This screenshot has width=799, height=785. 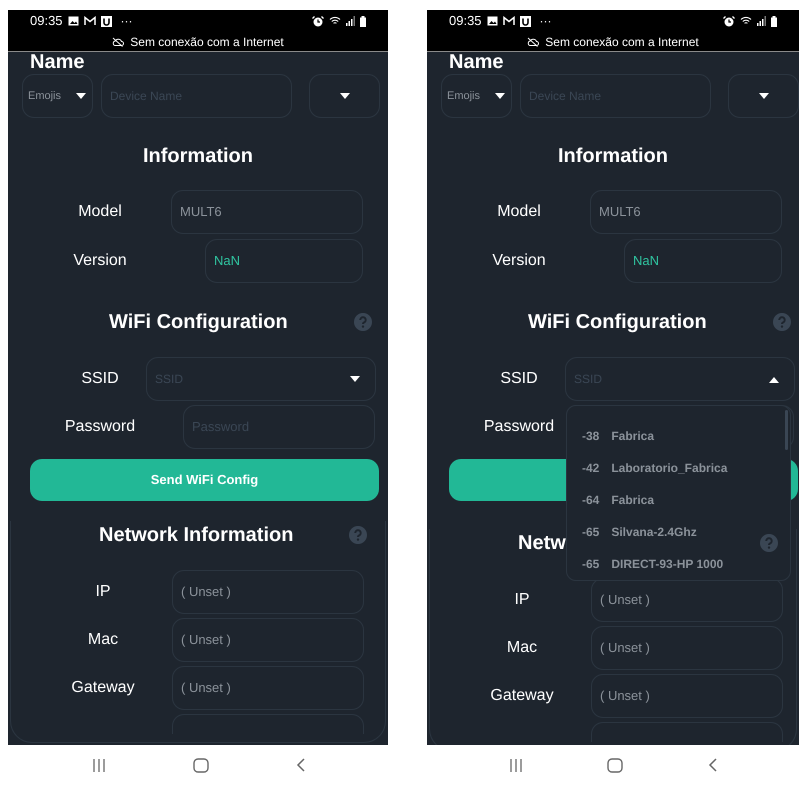 I want to click on network-option: -65 Silvana-2.4Ghz, so click(x=678, y=532).